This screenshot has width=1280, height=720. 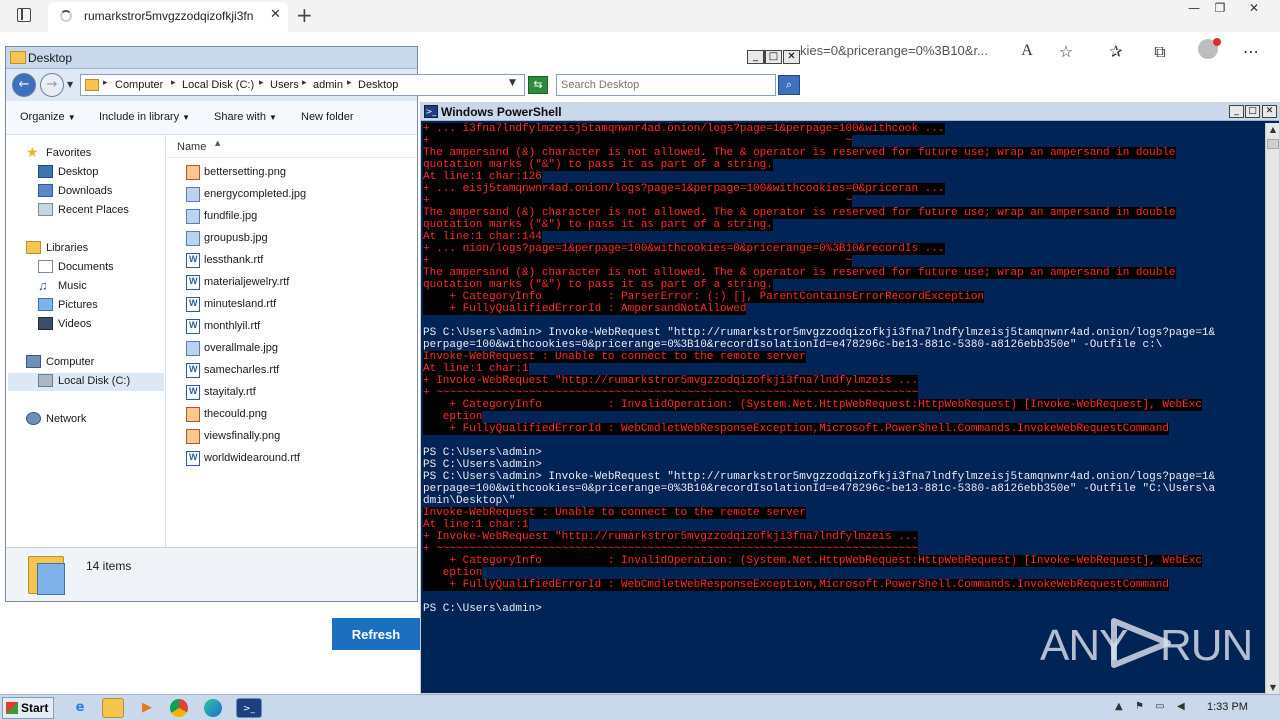 What do you see at coordinates (296, 173) in the screenshot?
I see `file-row: bettersetting.png` at bounding box center [296, 173].